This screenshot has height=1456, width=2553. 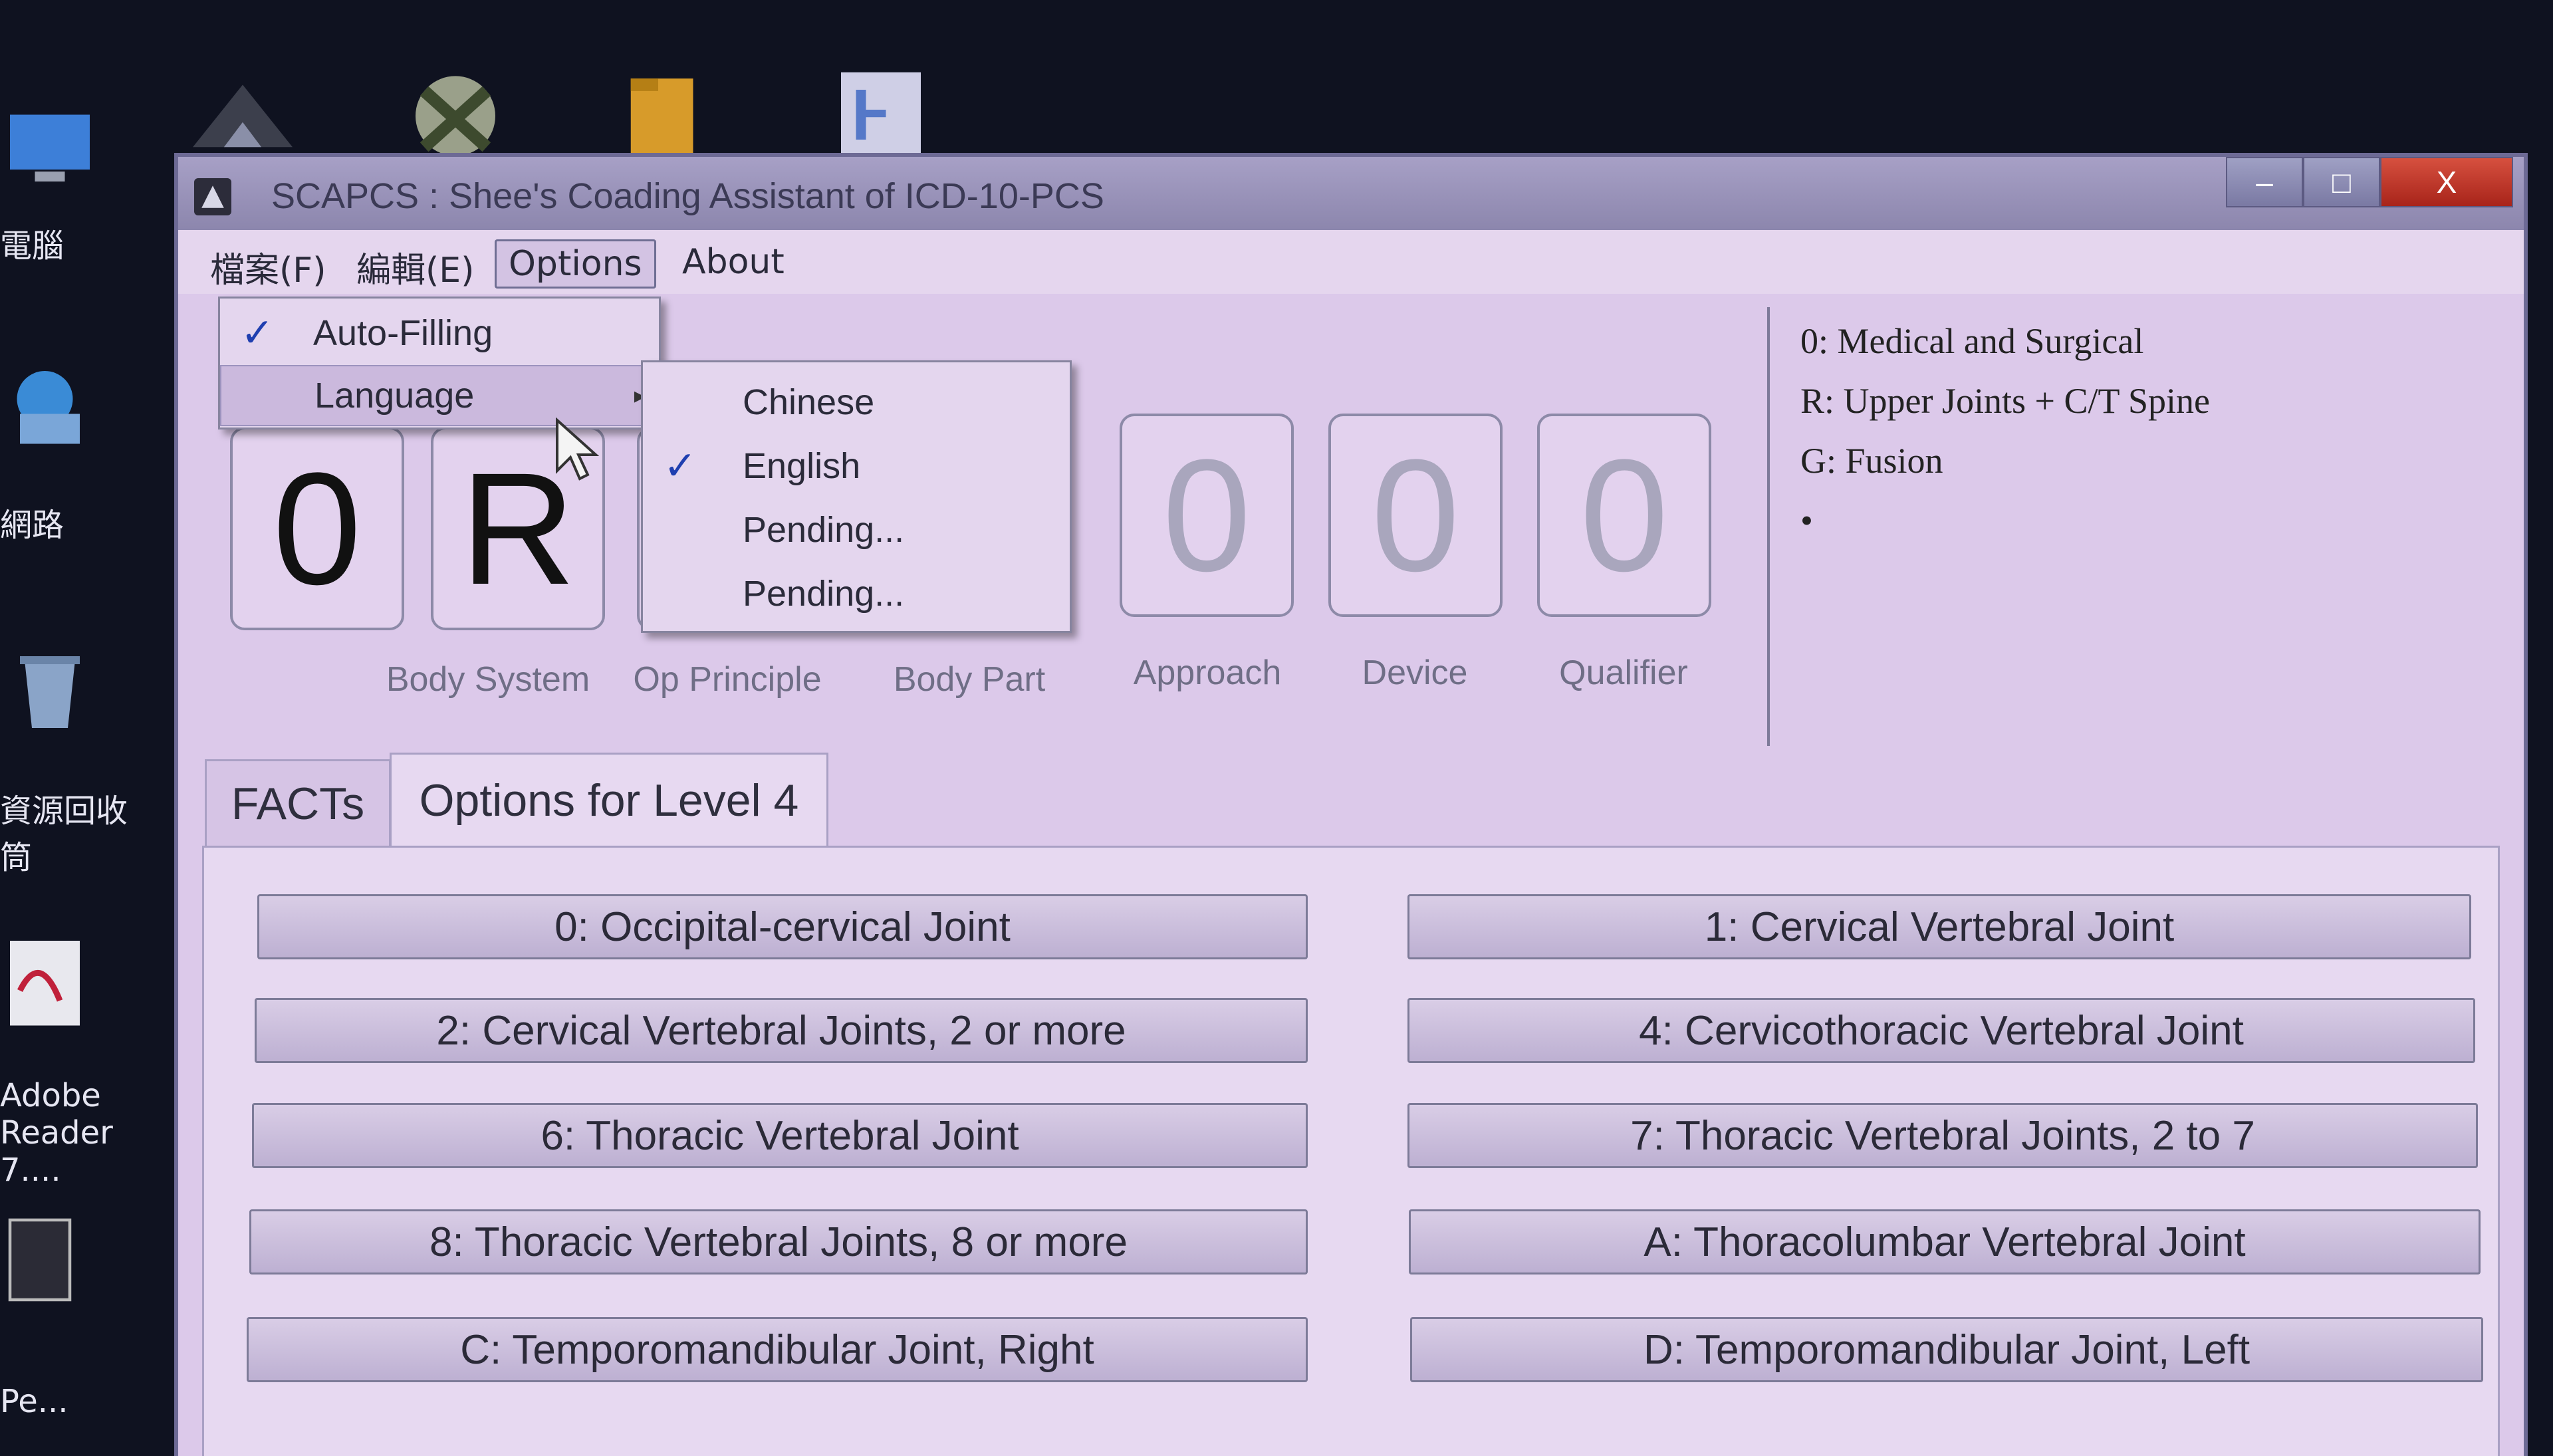 I want to click on menu-item-chinese: Chinese, so click(x=856, y=402).